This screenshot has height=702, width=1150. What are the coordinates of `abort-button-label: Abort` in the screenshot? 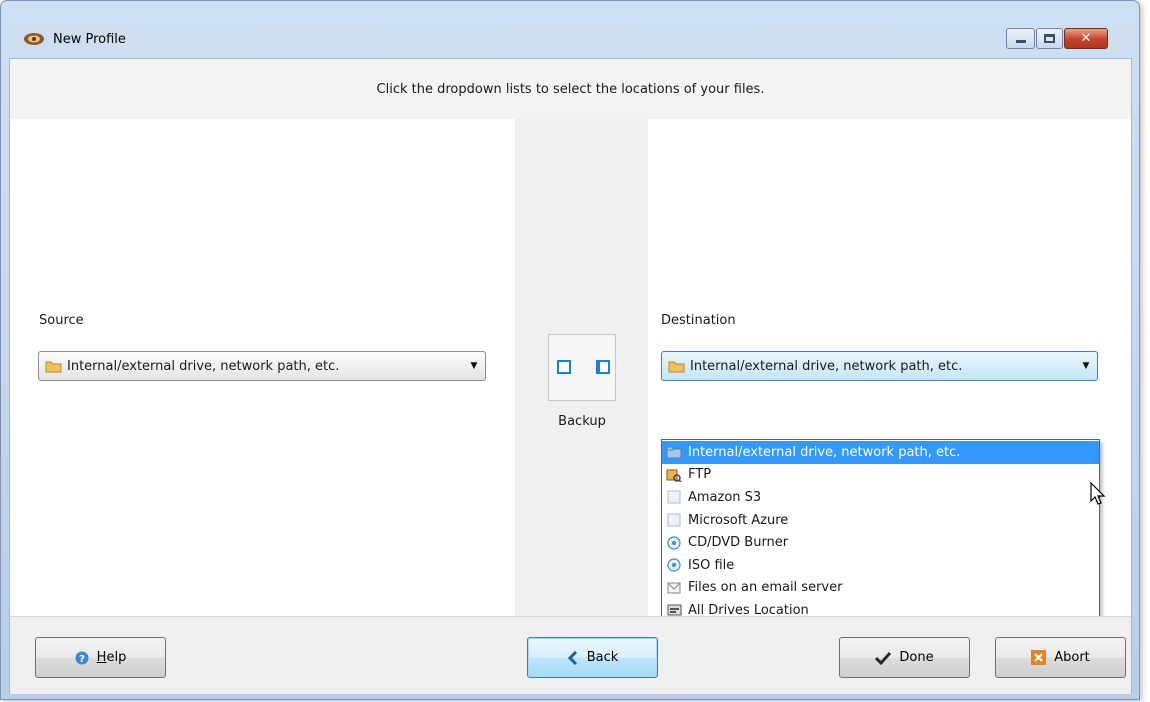 It's located at (1072, 657).